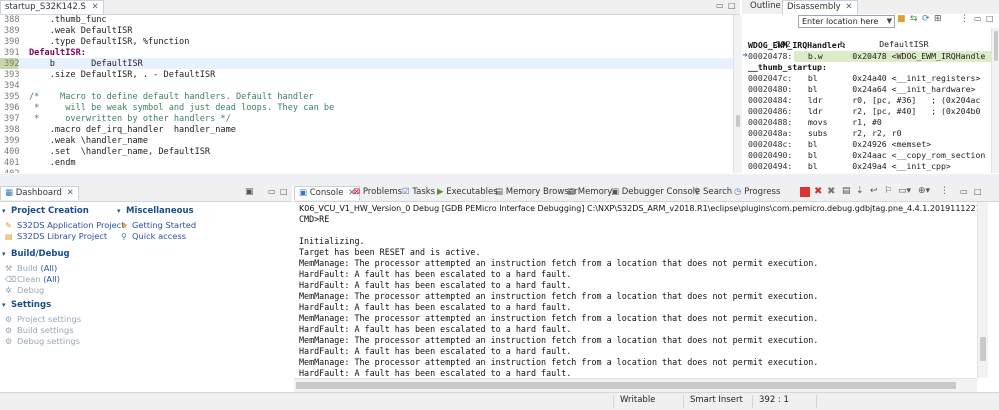  I want to click on menu-icon: ⋮, so click(964, 19).